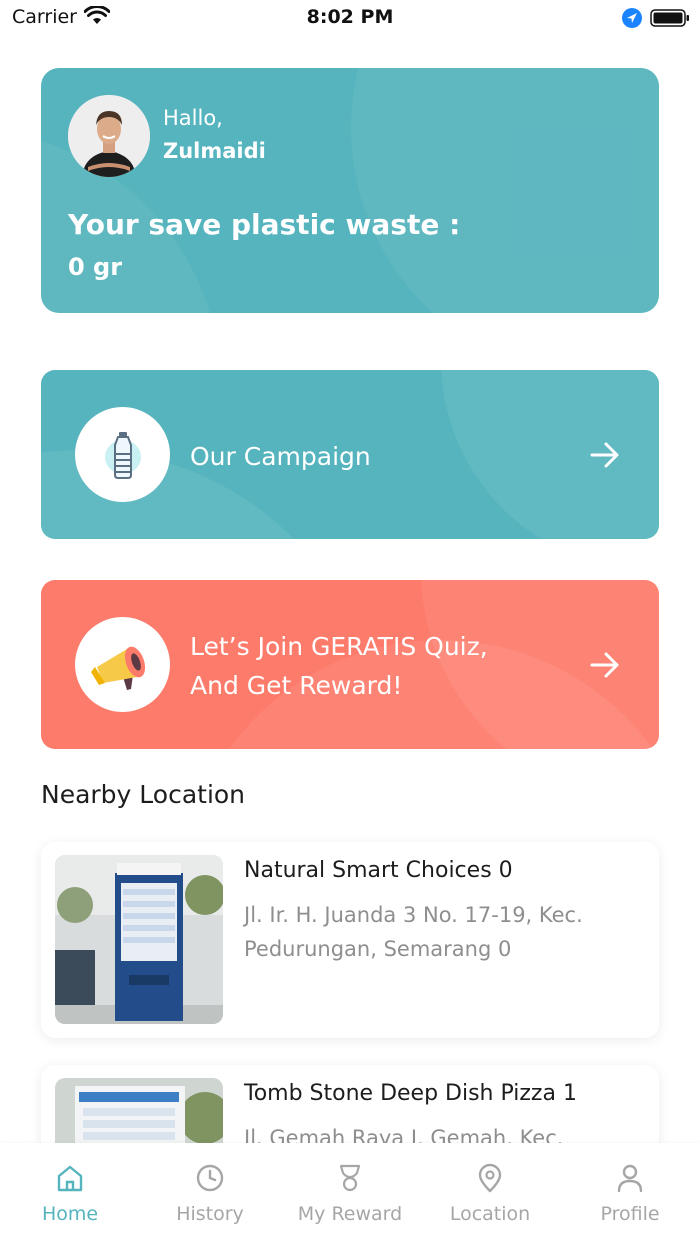 This screenshot has width=700, height=1244. What do you see at coordinates (350, 1214) in the screenshot?
I see `nav-label: My Reward` at bounding box center [350, 1214].